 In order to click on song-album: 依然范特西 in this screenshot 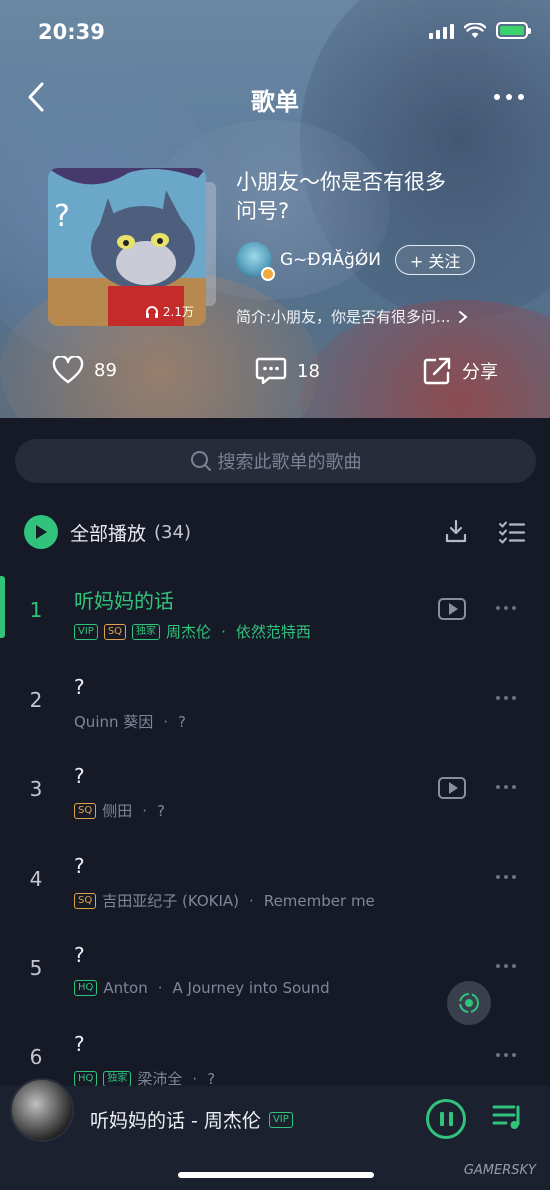, I will do `click(273, 632)`.